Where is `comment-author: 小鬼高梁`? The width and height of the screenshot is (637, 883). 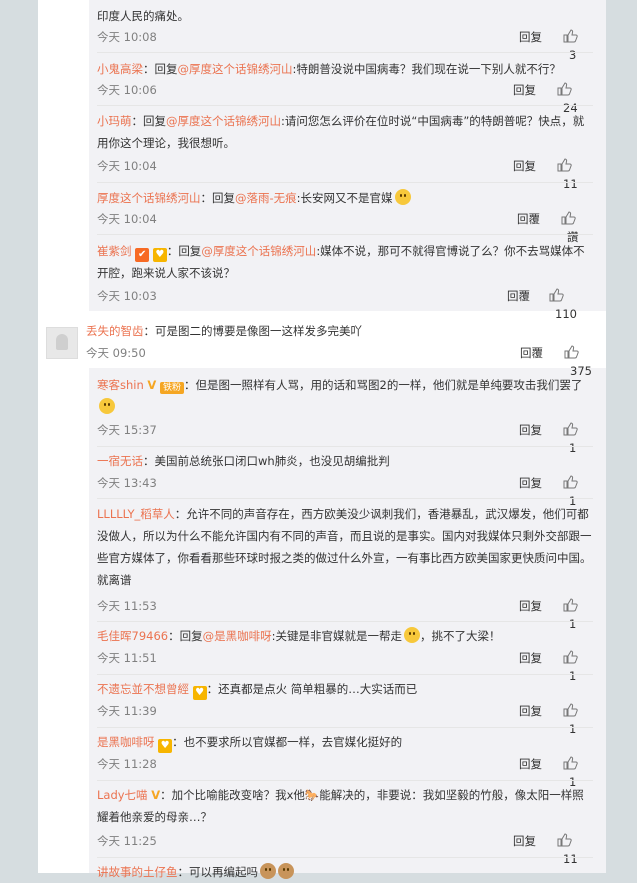 comment-author: 小鬼高梁 is located at coordinates (120, 69).